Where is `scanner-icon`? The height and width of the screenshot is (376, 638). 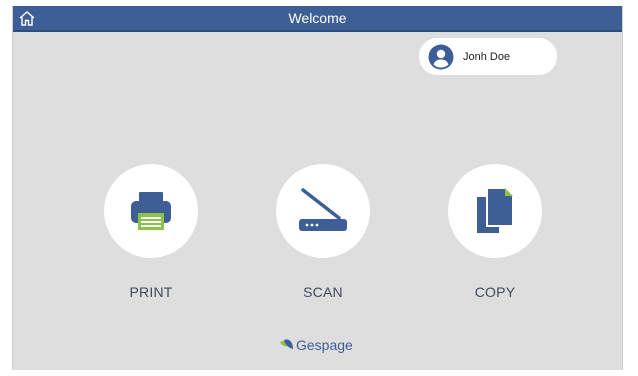
scanner-icon is located at coordinates (323, 209).